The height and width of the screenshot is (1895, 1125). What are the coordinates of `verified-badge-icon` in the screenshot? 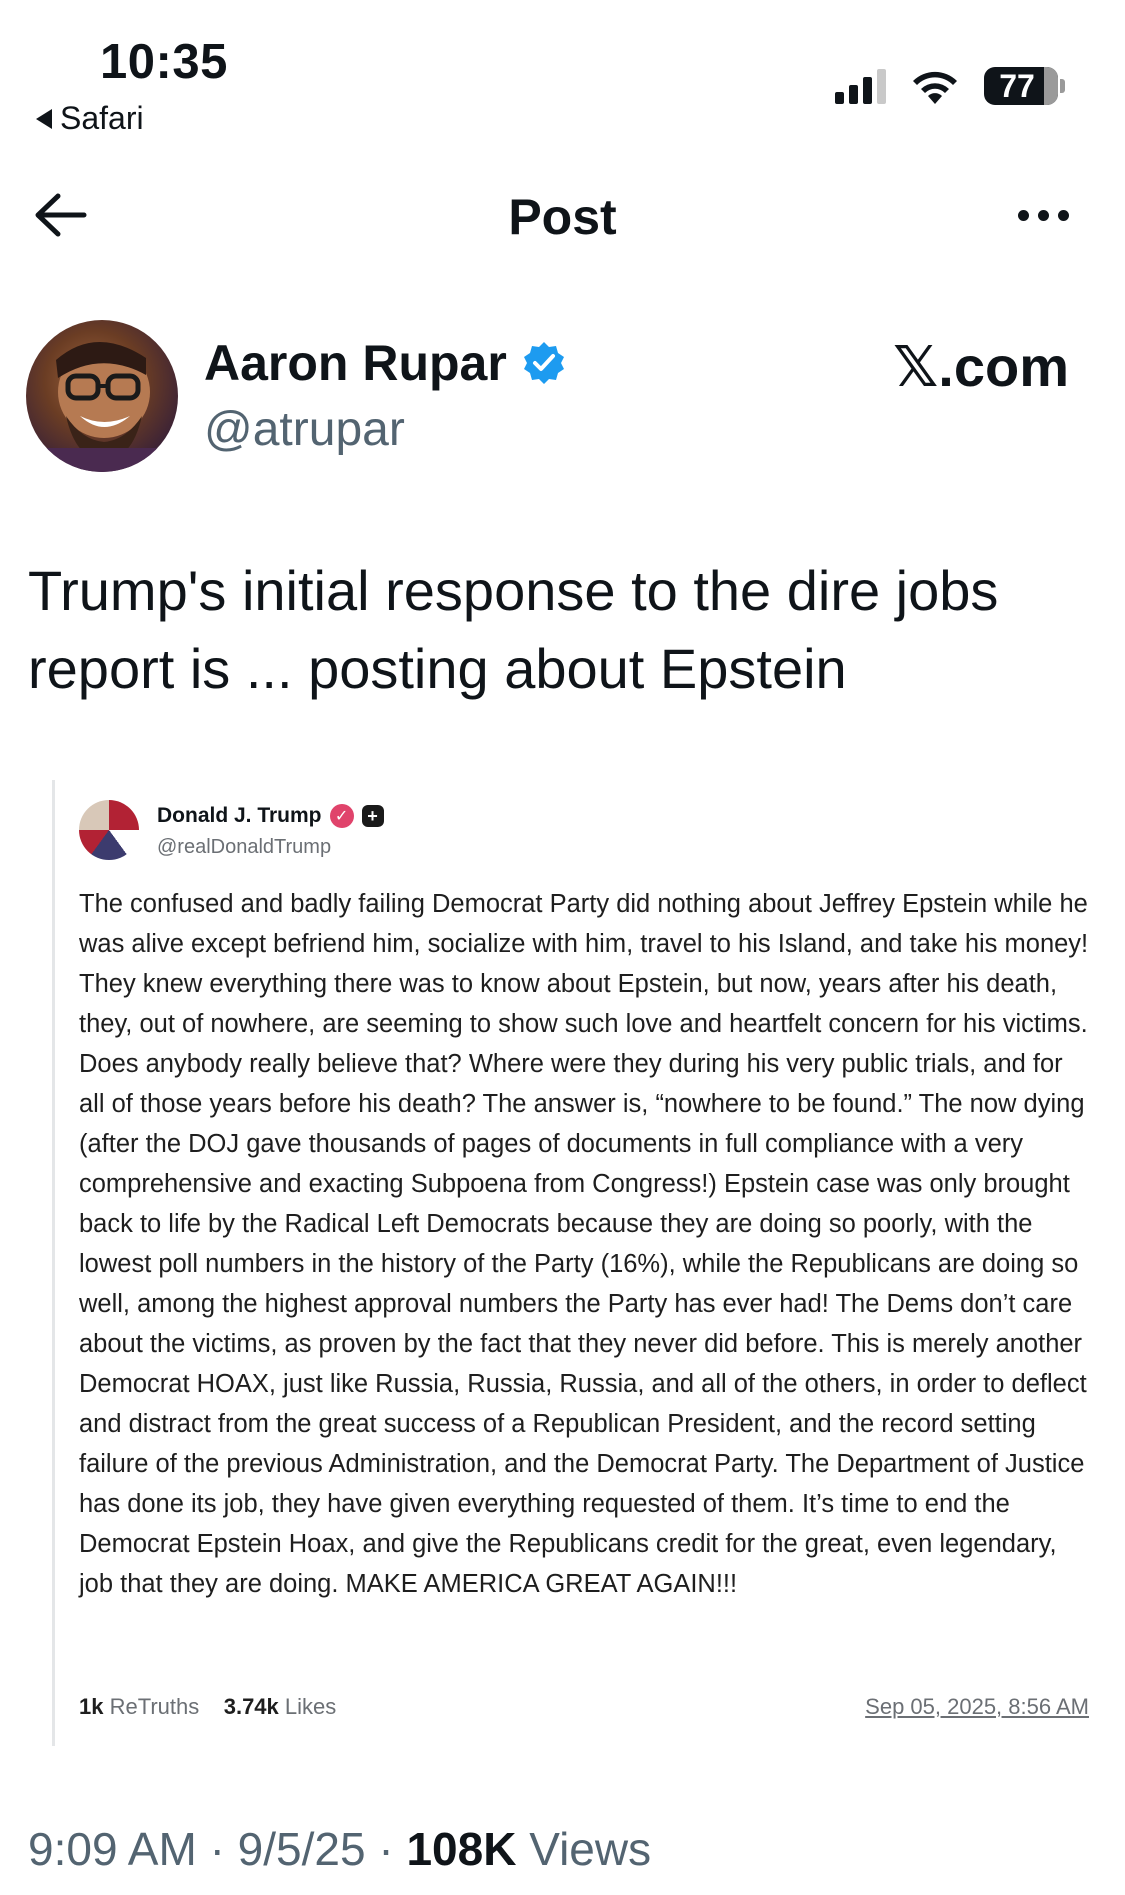 It's located at (543, 363).